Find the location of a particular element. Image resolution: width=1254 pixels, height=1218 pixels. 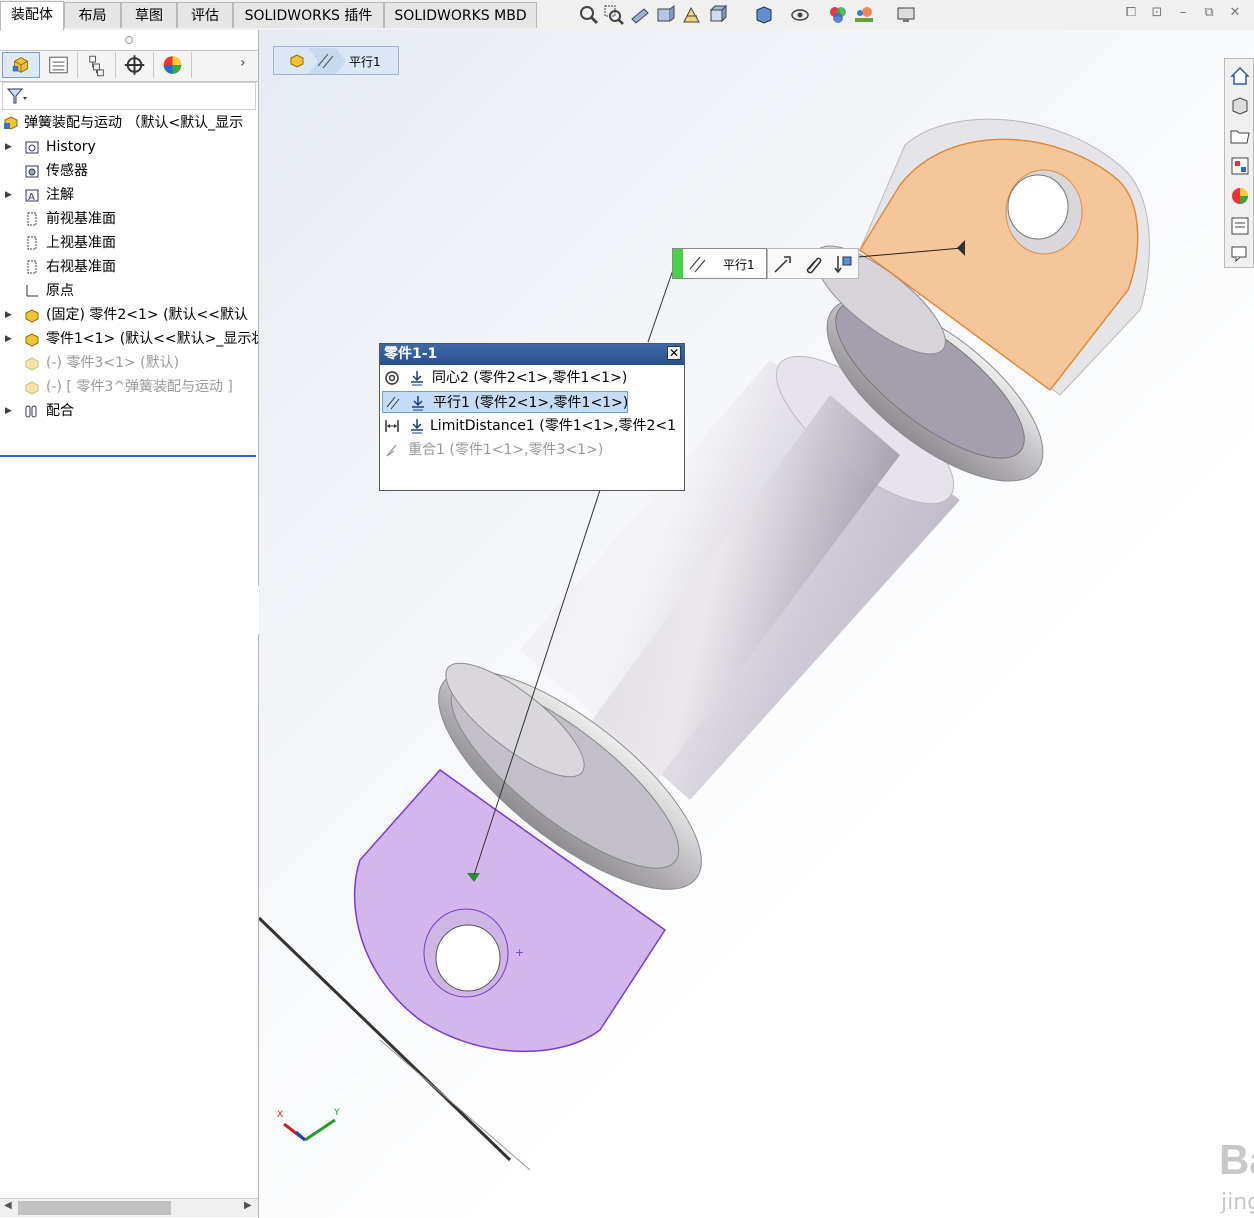

dynamic-annotation-icon is located at coordinates (692, 15).